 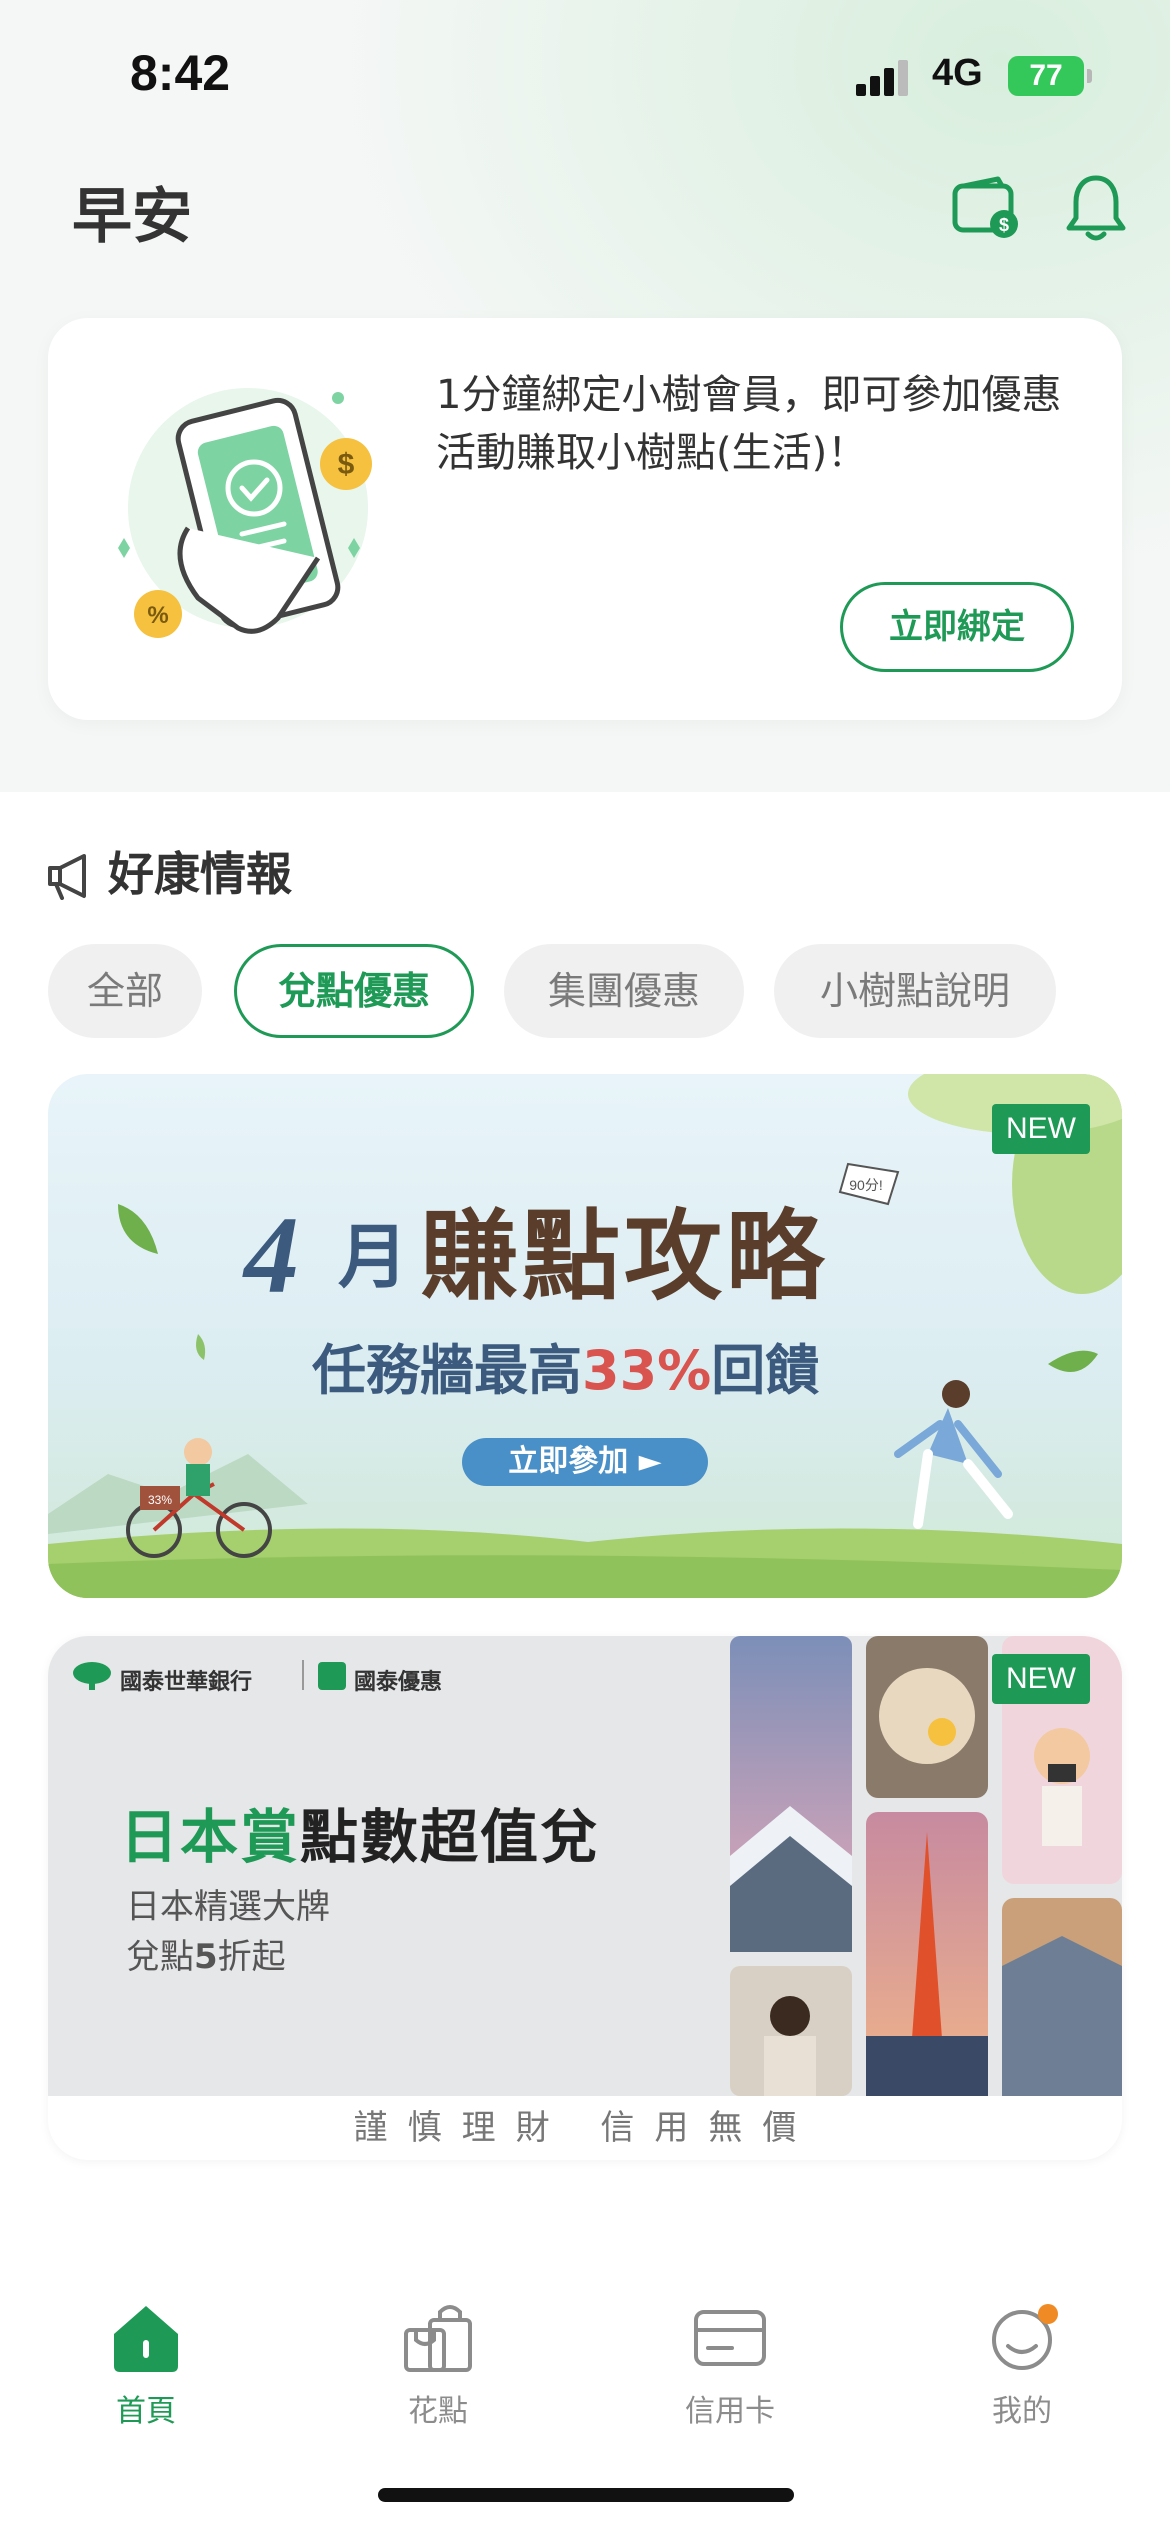 What do you see at coordinates (180, 73) in the screenshot?
I see `status-time: 8:42` at bounding box center [180, 73].